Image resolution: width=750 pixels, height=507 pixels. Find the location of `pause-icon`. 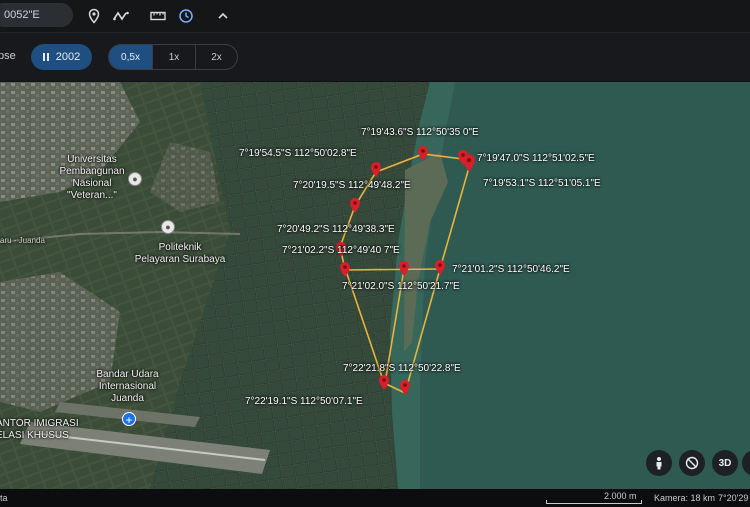

pause-icon is located at coordinates (45, 57).